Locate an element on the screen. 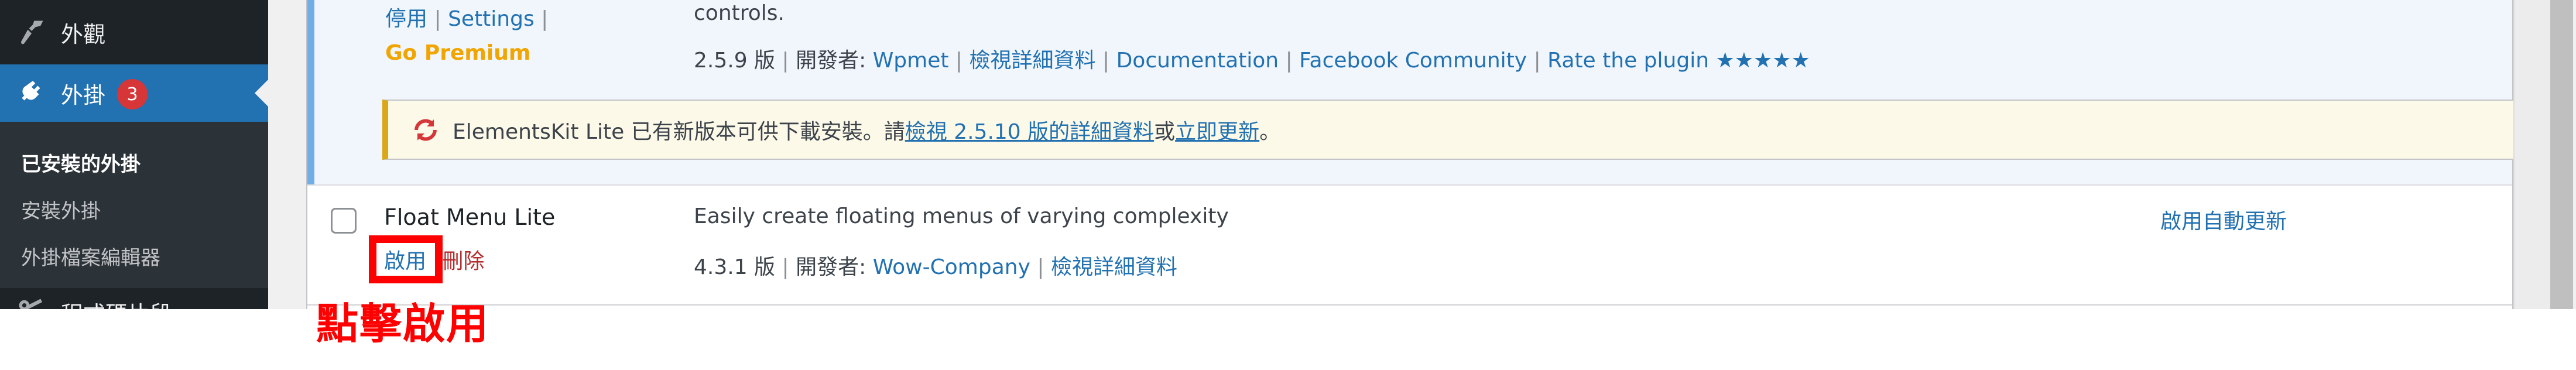  update-count-badge: 3 is located at coordinates (132, 94).